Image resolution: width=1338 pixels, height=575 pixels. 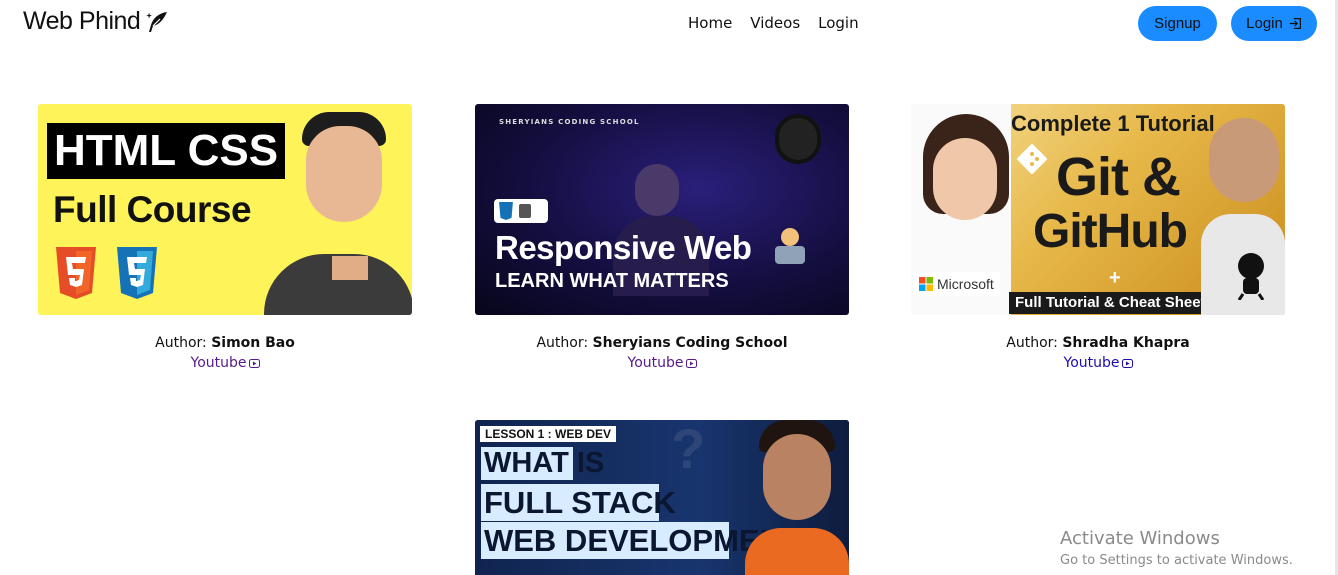 What do you see at coordinates (1126, 343) in the screenshot?
I see `author-name: Shradha Khapra` at bounding box center [1126, 343].